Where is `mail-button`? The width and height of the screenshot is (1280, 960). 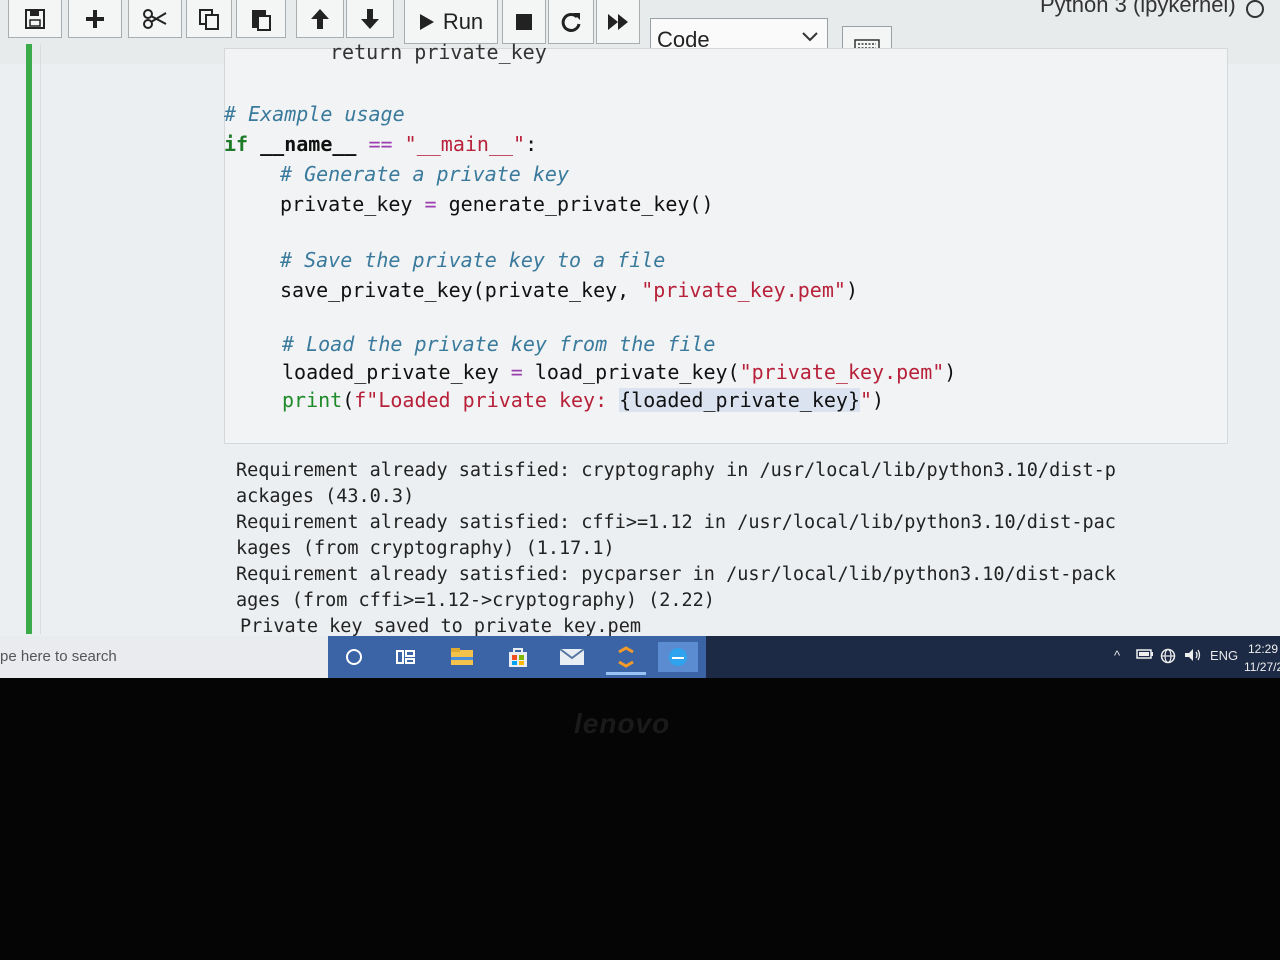
mail-button is located at coordinates (572, 657).